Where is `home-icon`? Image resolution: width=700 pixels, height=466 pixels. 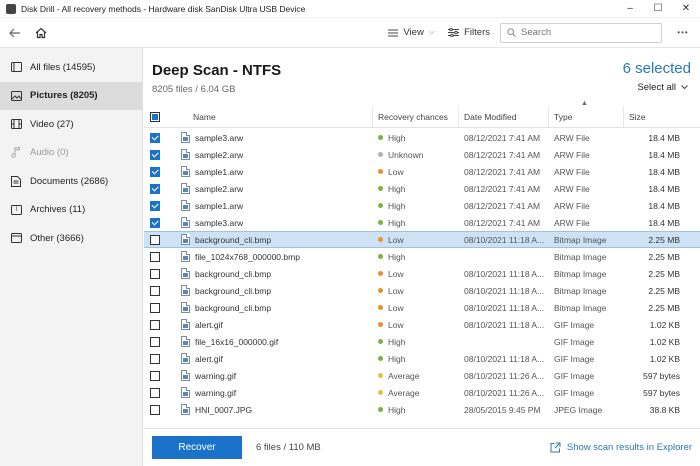 home-icon is located at coordinates (41, 33).